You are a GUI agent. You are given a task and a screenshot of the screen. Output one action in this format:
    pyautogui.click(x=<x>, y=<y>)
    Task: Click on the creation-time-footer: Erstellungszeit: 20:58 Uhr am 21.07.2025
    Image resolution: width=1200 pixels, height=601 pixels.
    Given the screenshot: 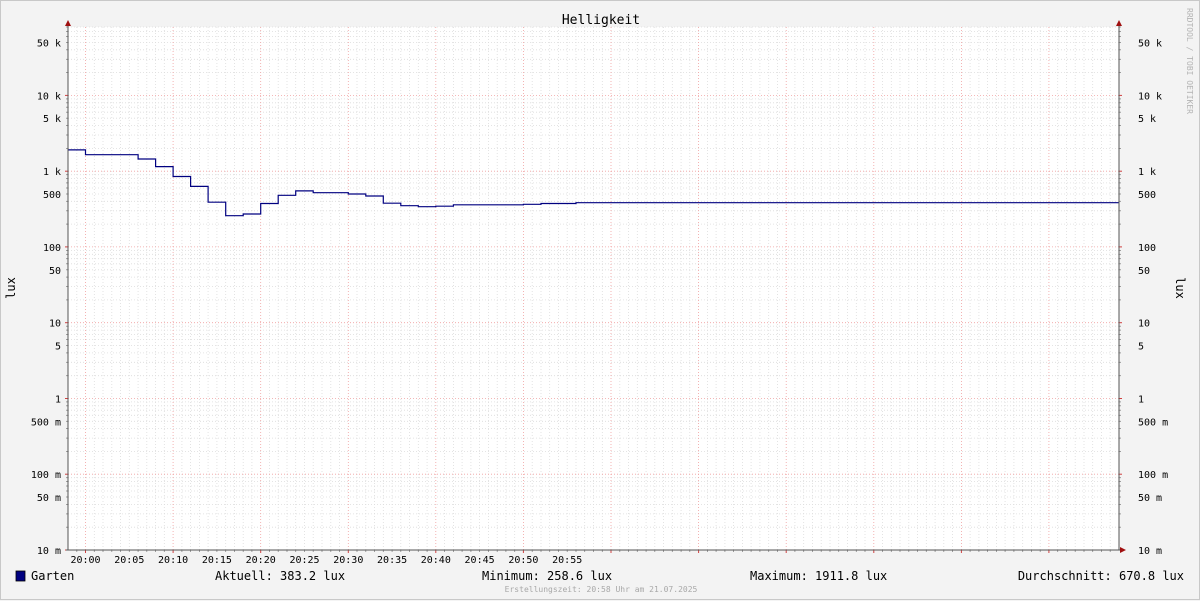 What is the action you would take?
    pyautogui.click(x=601, y=589)
    